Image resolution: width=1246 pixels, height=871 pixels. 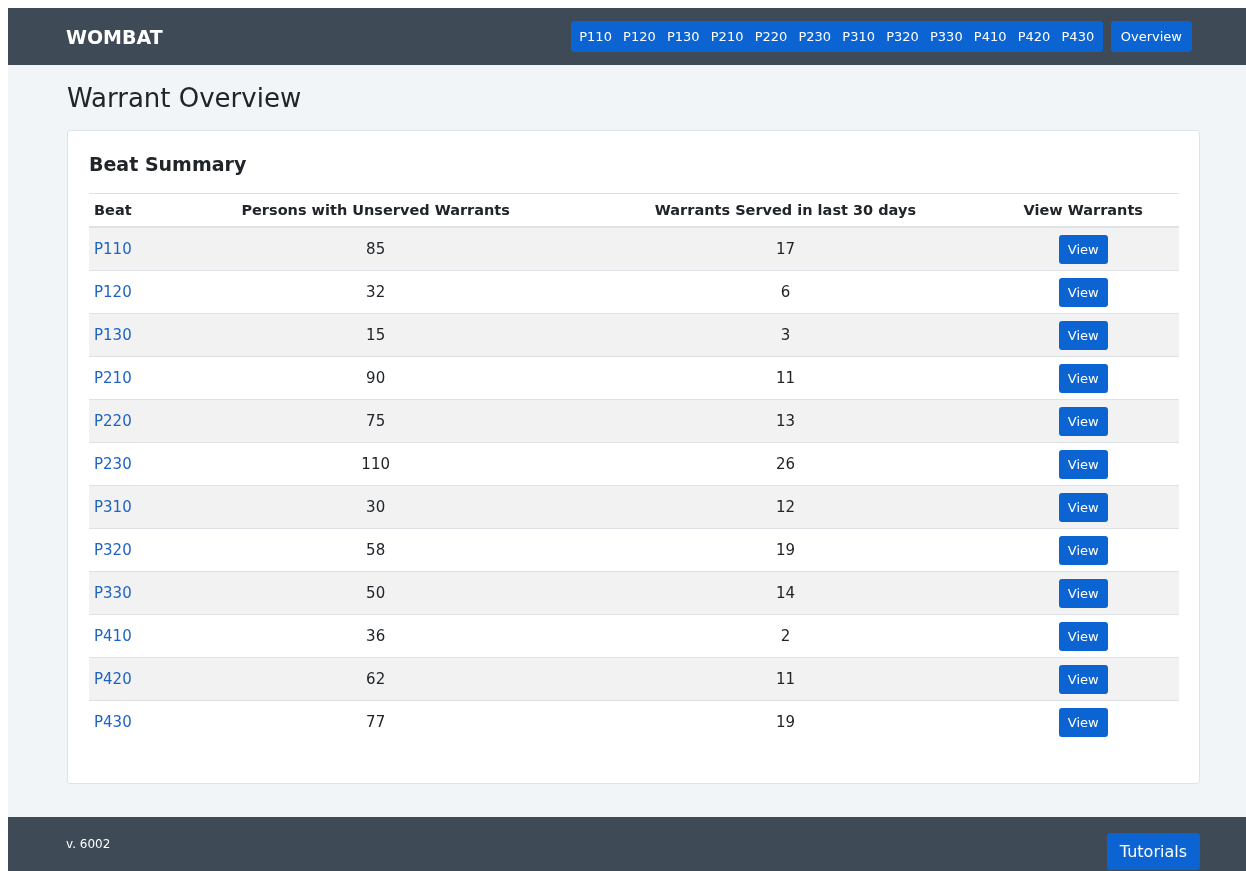 What do you see at coordinates (858, 36) in the screenshot?
I see `nav-link: P310` at bounding box center [858, 36].